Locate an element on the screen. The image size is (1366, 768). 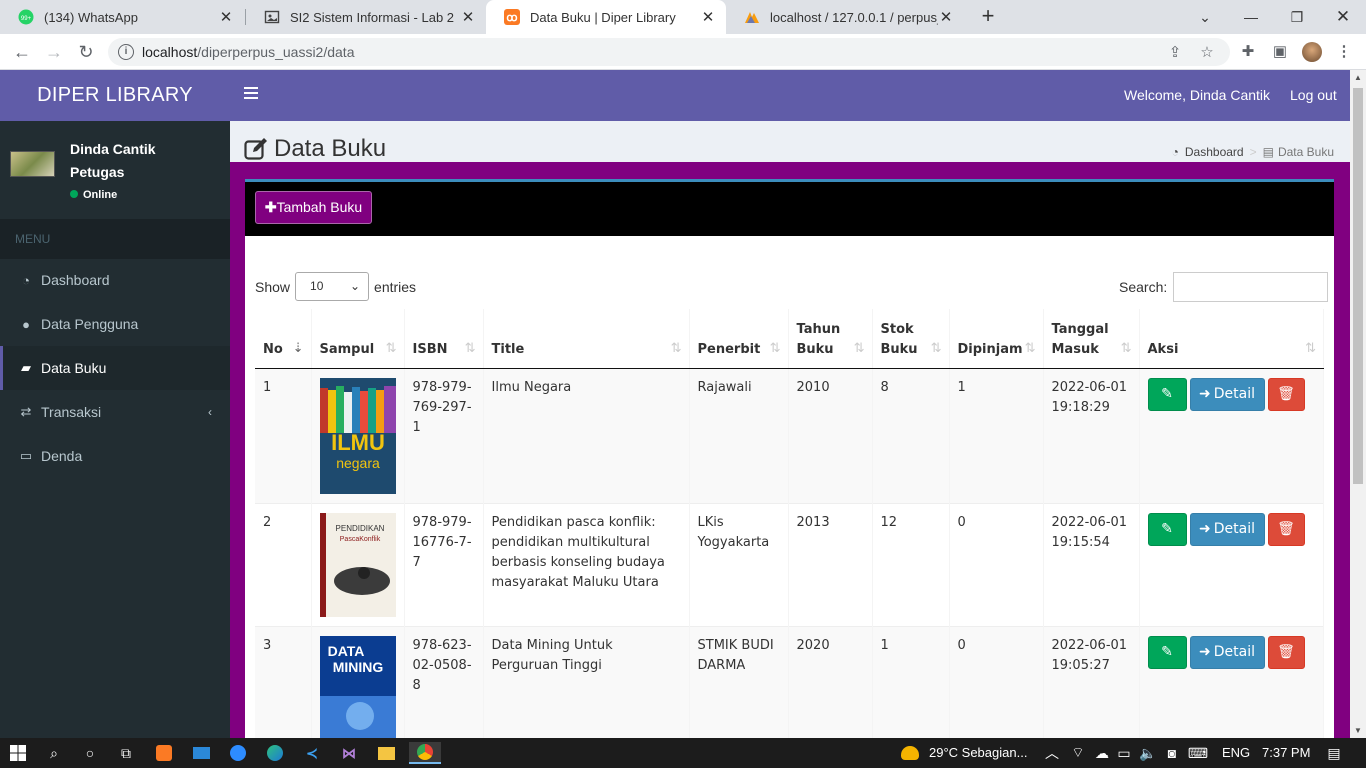
cell-stok: 8 is located at coordinates (911, 435).